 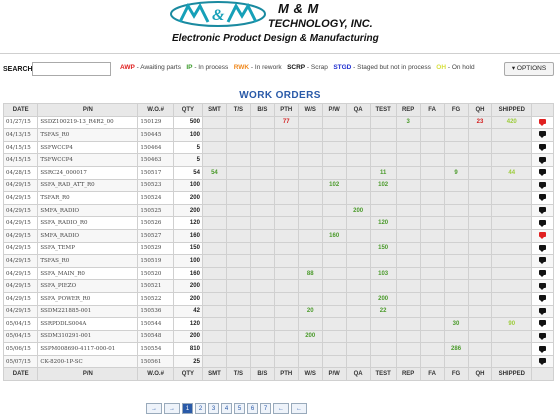 I want to click on page-2-button: 2, so click(x=200, y=408).